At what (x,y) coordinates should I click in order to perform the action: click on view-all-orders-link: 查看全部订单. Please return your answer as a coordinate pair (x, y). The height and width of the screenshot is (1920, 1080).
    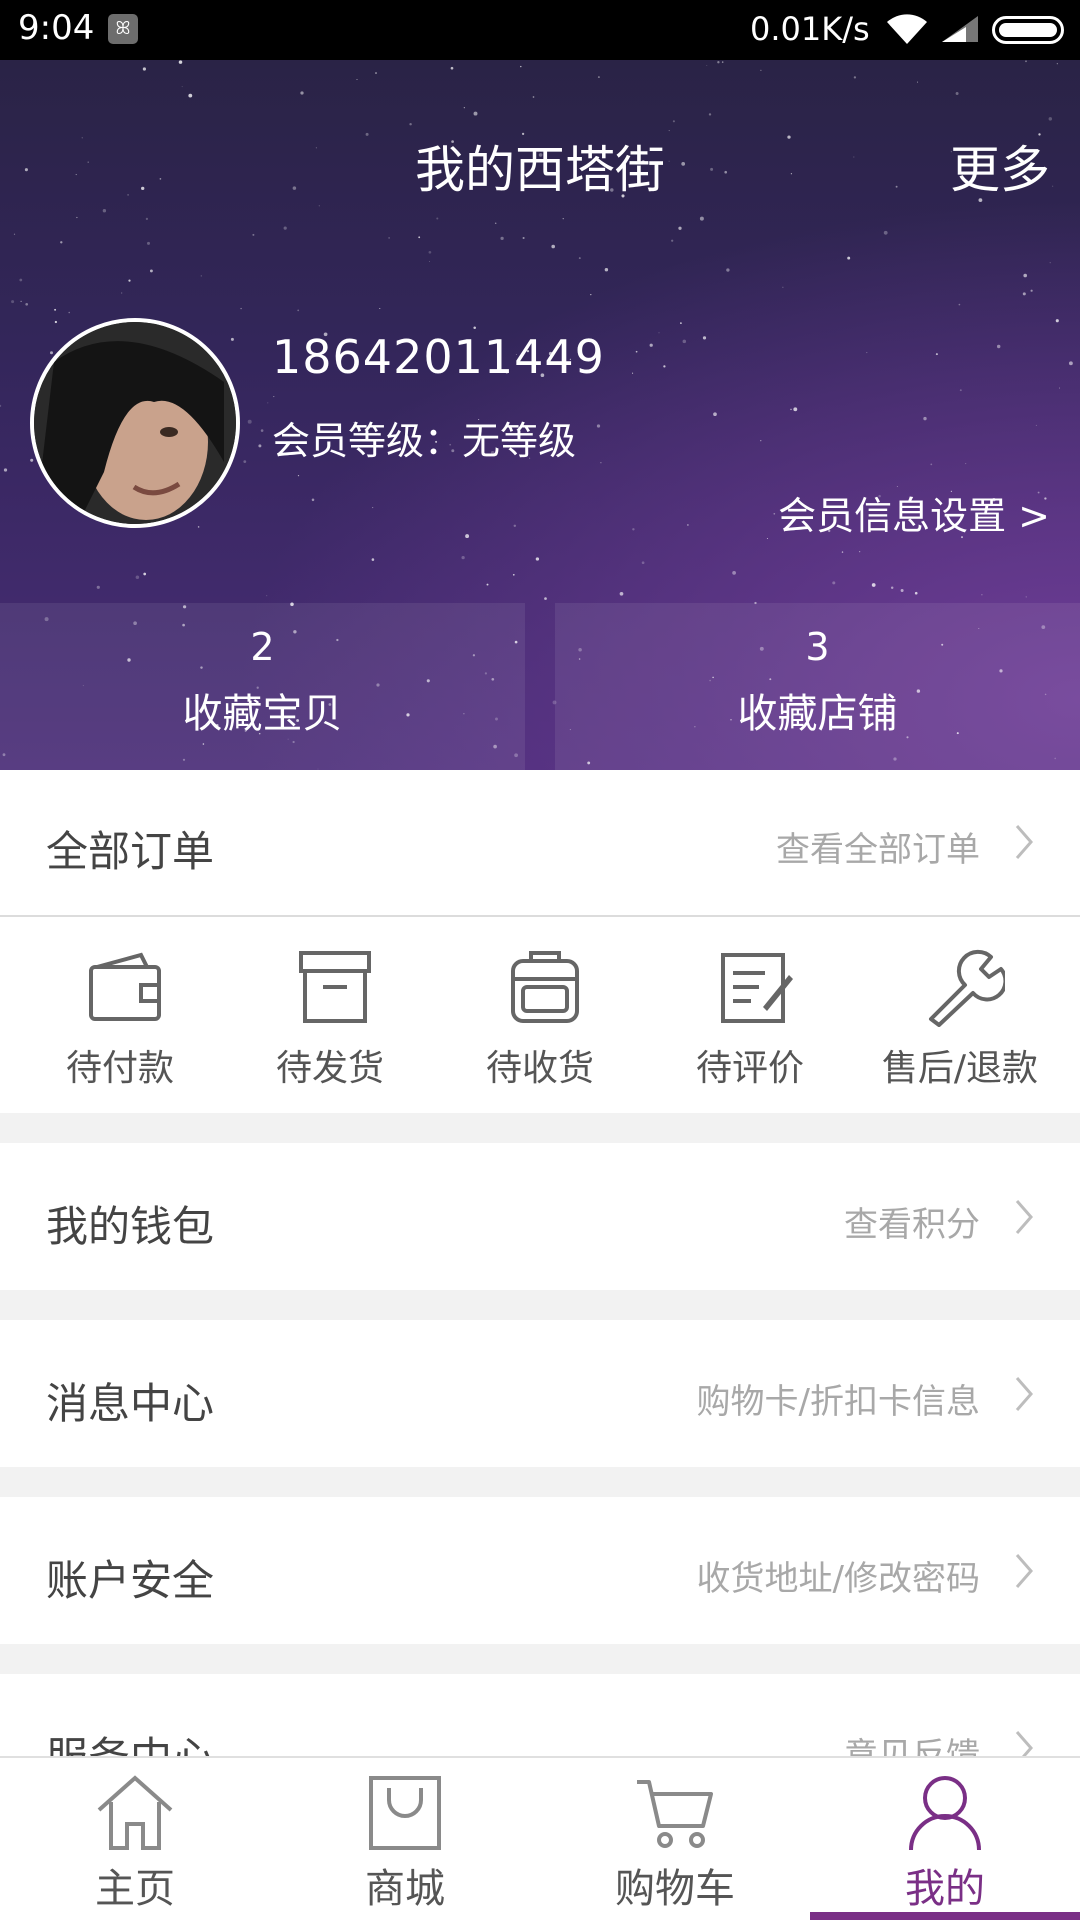
    Looking at the image, I should click on (878, 846).